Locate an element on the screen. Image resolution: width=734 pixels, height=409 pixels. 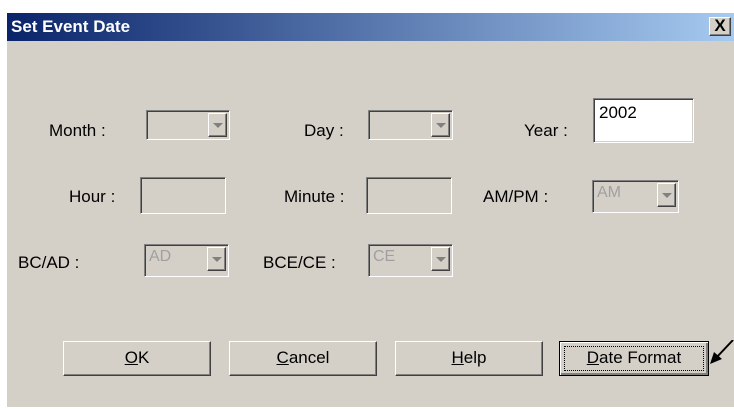
day-combo is located at coordinates (410, 125).